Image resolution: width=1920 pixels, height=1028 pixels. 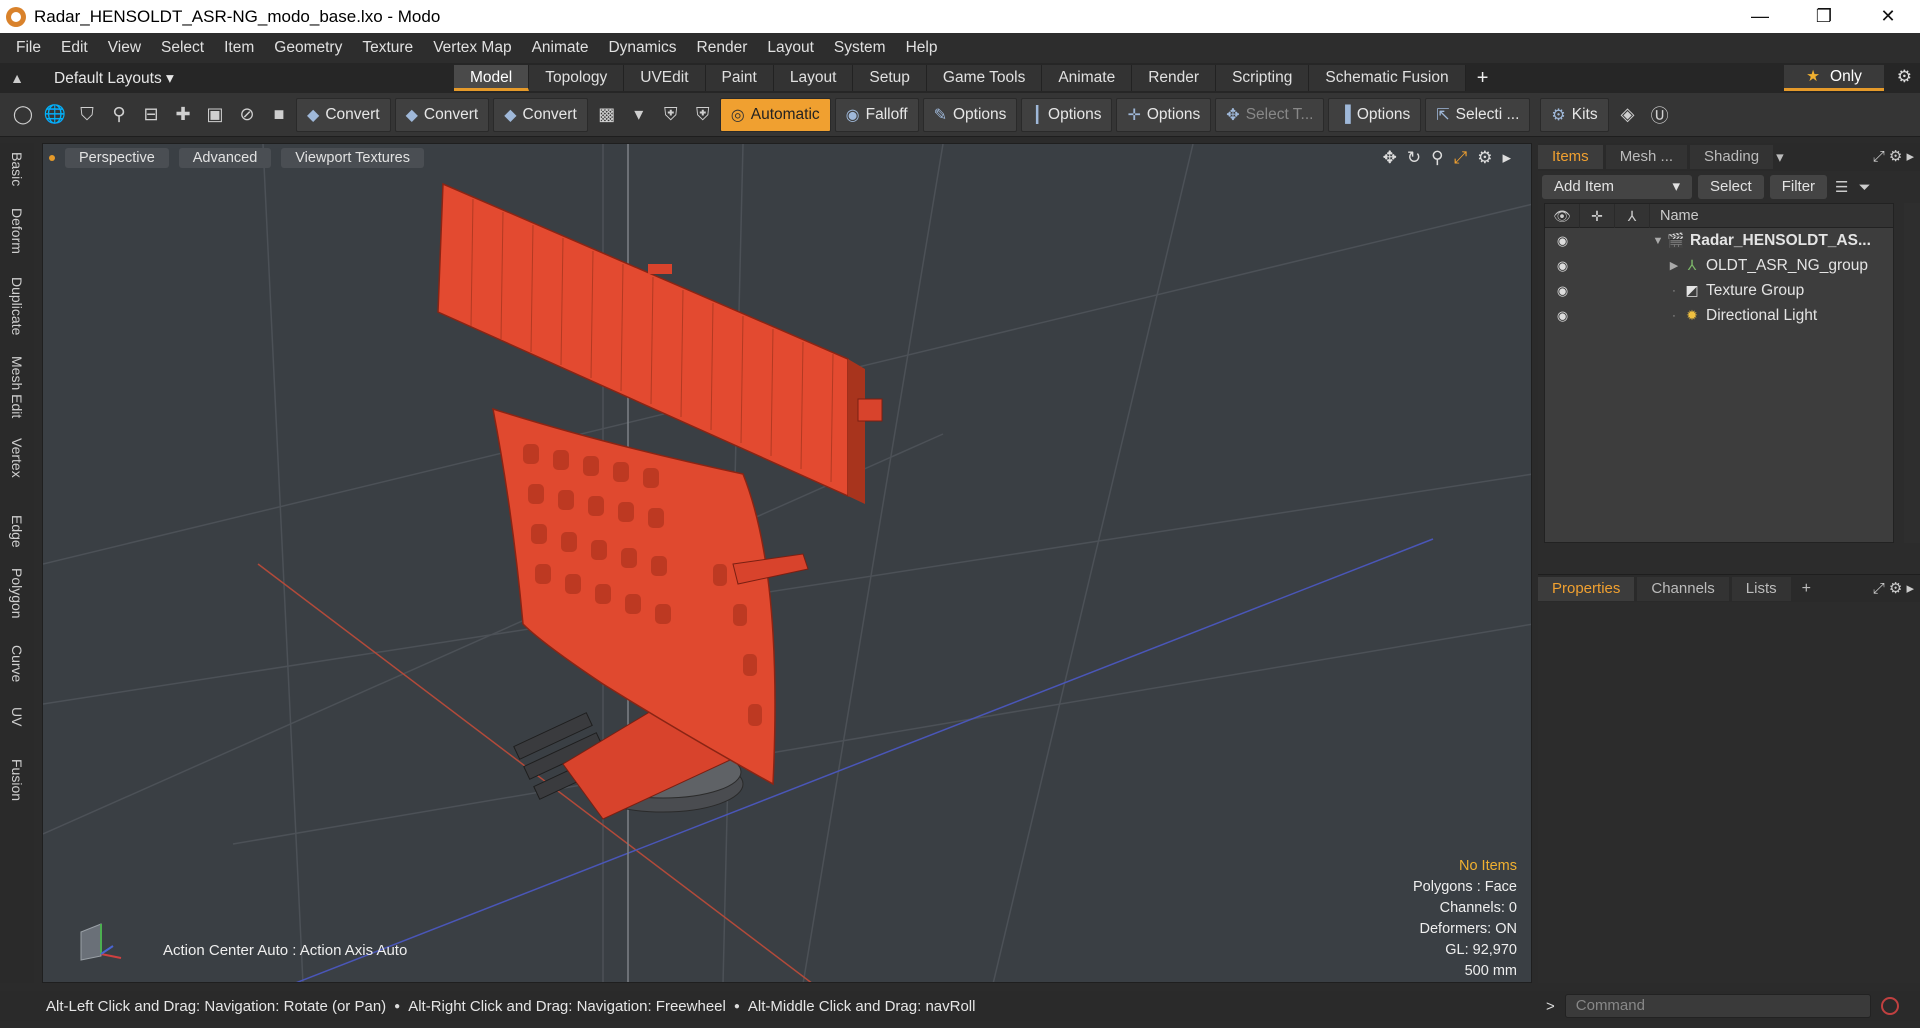 I want to click on tab-shading: Shading, so click(x=1732, y=157).